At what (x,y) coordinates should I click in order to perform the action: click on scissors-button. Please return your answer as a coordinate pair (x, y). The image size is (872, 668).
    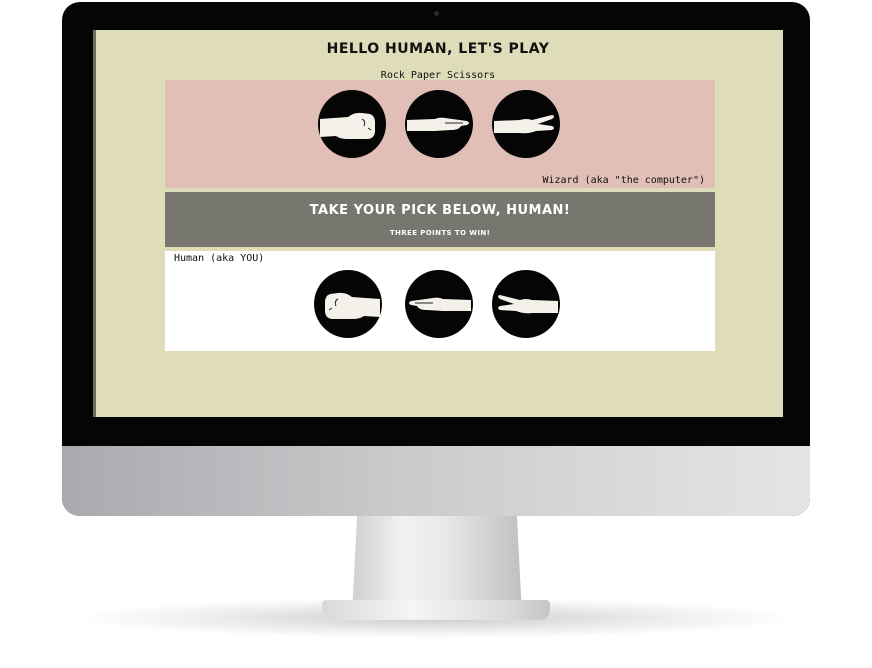
    Looking at the image, I should click on (526, 304).